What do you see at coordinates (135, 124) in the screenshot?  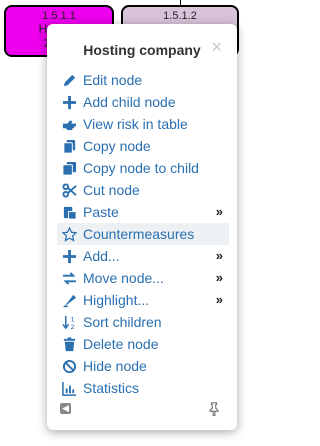 I see `menu-item-label: View risk in table` at bounding box center [135, 124].